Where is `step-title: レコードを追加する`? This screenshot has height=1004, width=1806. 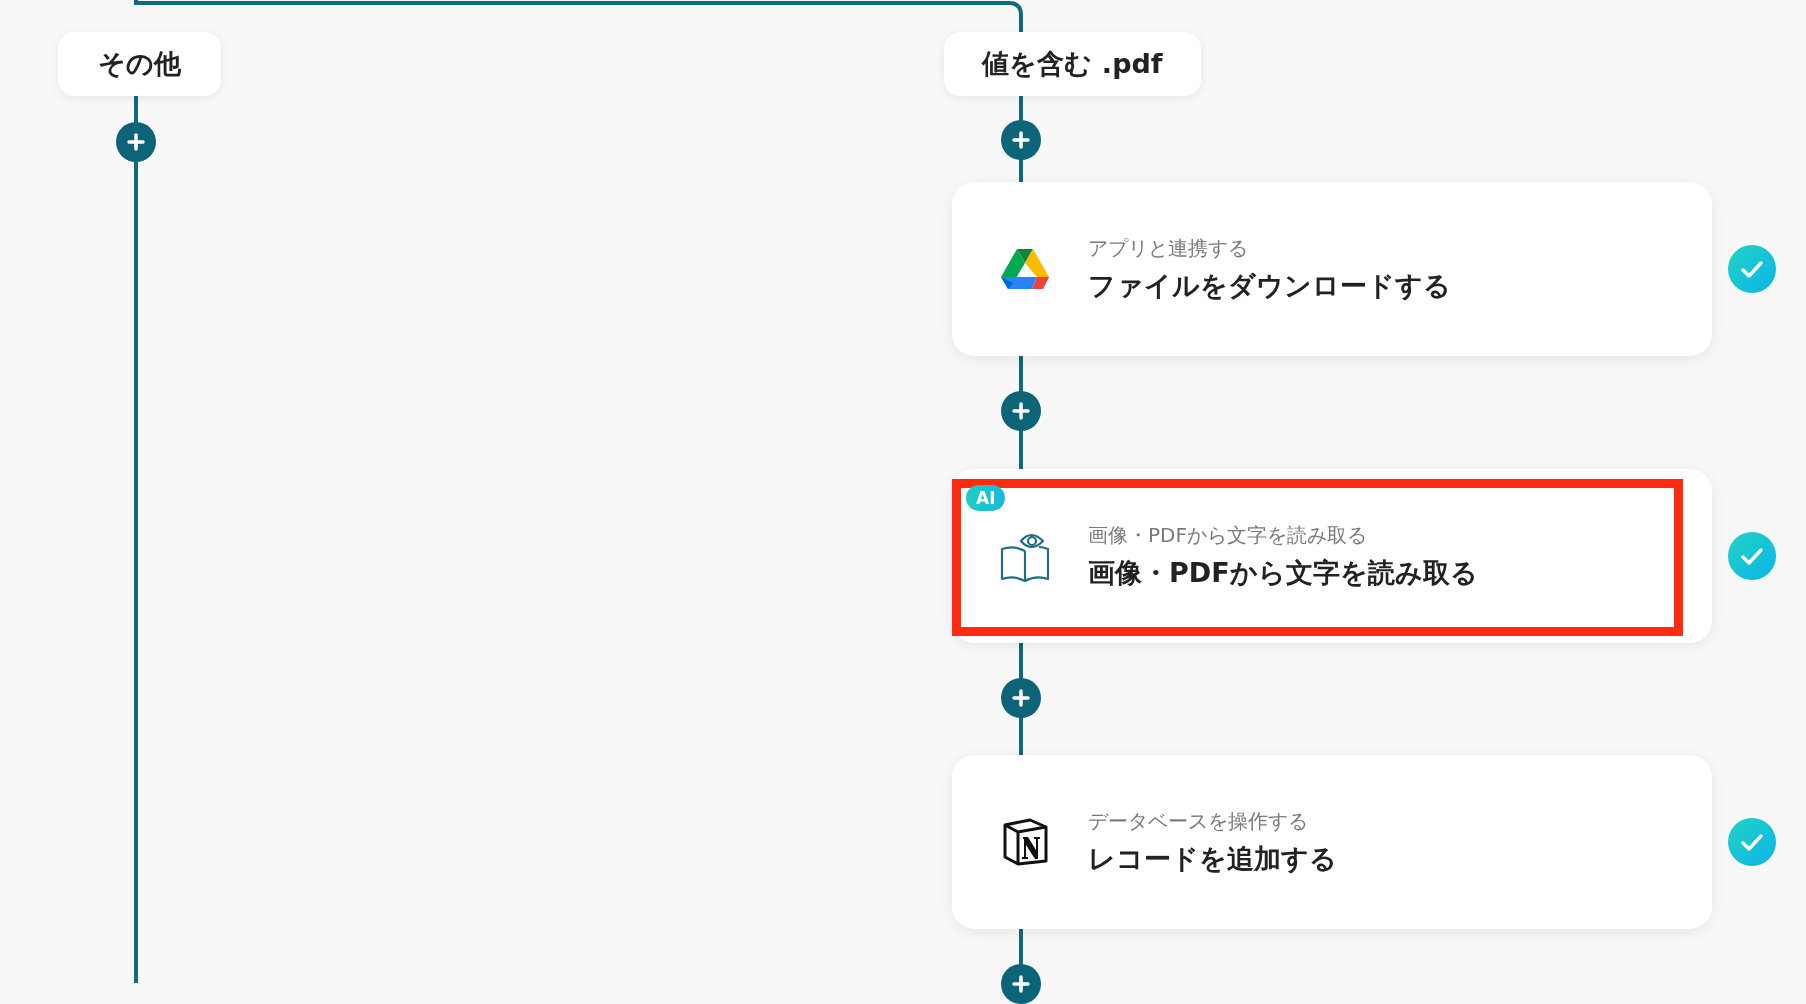 step-title: レコードを追加する is located at coordinates (1212, 858).